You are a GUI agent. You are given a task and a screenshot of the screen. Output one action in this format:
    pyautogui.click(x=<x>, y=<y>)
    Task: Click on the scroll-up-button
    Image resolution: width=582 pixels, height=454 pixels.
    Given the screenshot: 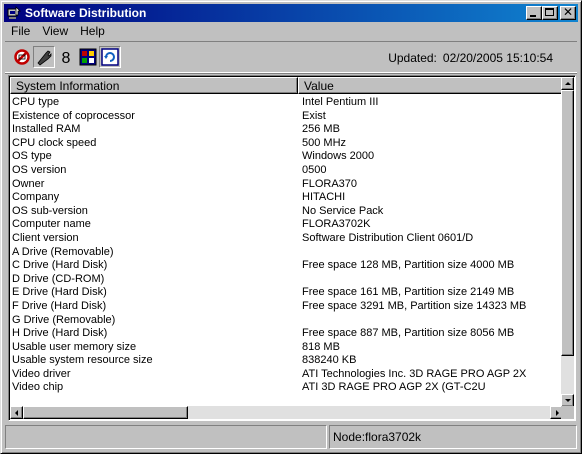 What is the action you would take?
    pyautogui.click(x=567, y=83)
    